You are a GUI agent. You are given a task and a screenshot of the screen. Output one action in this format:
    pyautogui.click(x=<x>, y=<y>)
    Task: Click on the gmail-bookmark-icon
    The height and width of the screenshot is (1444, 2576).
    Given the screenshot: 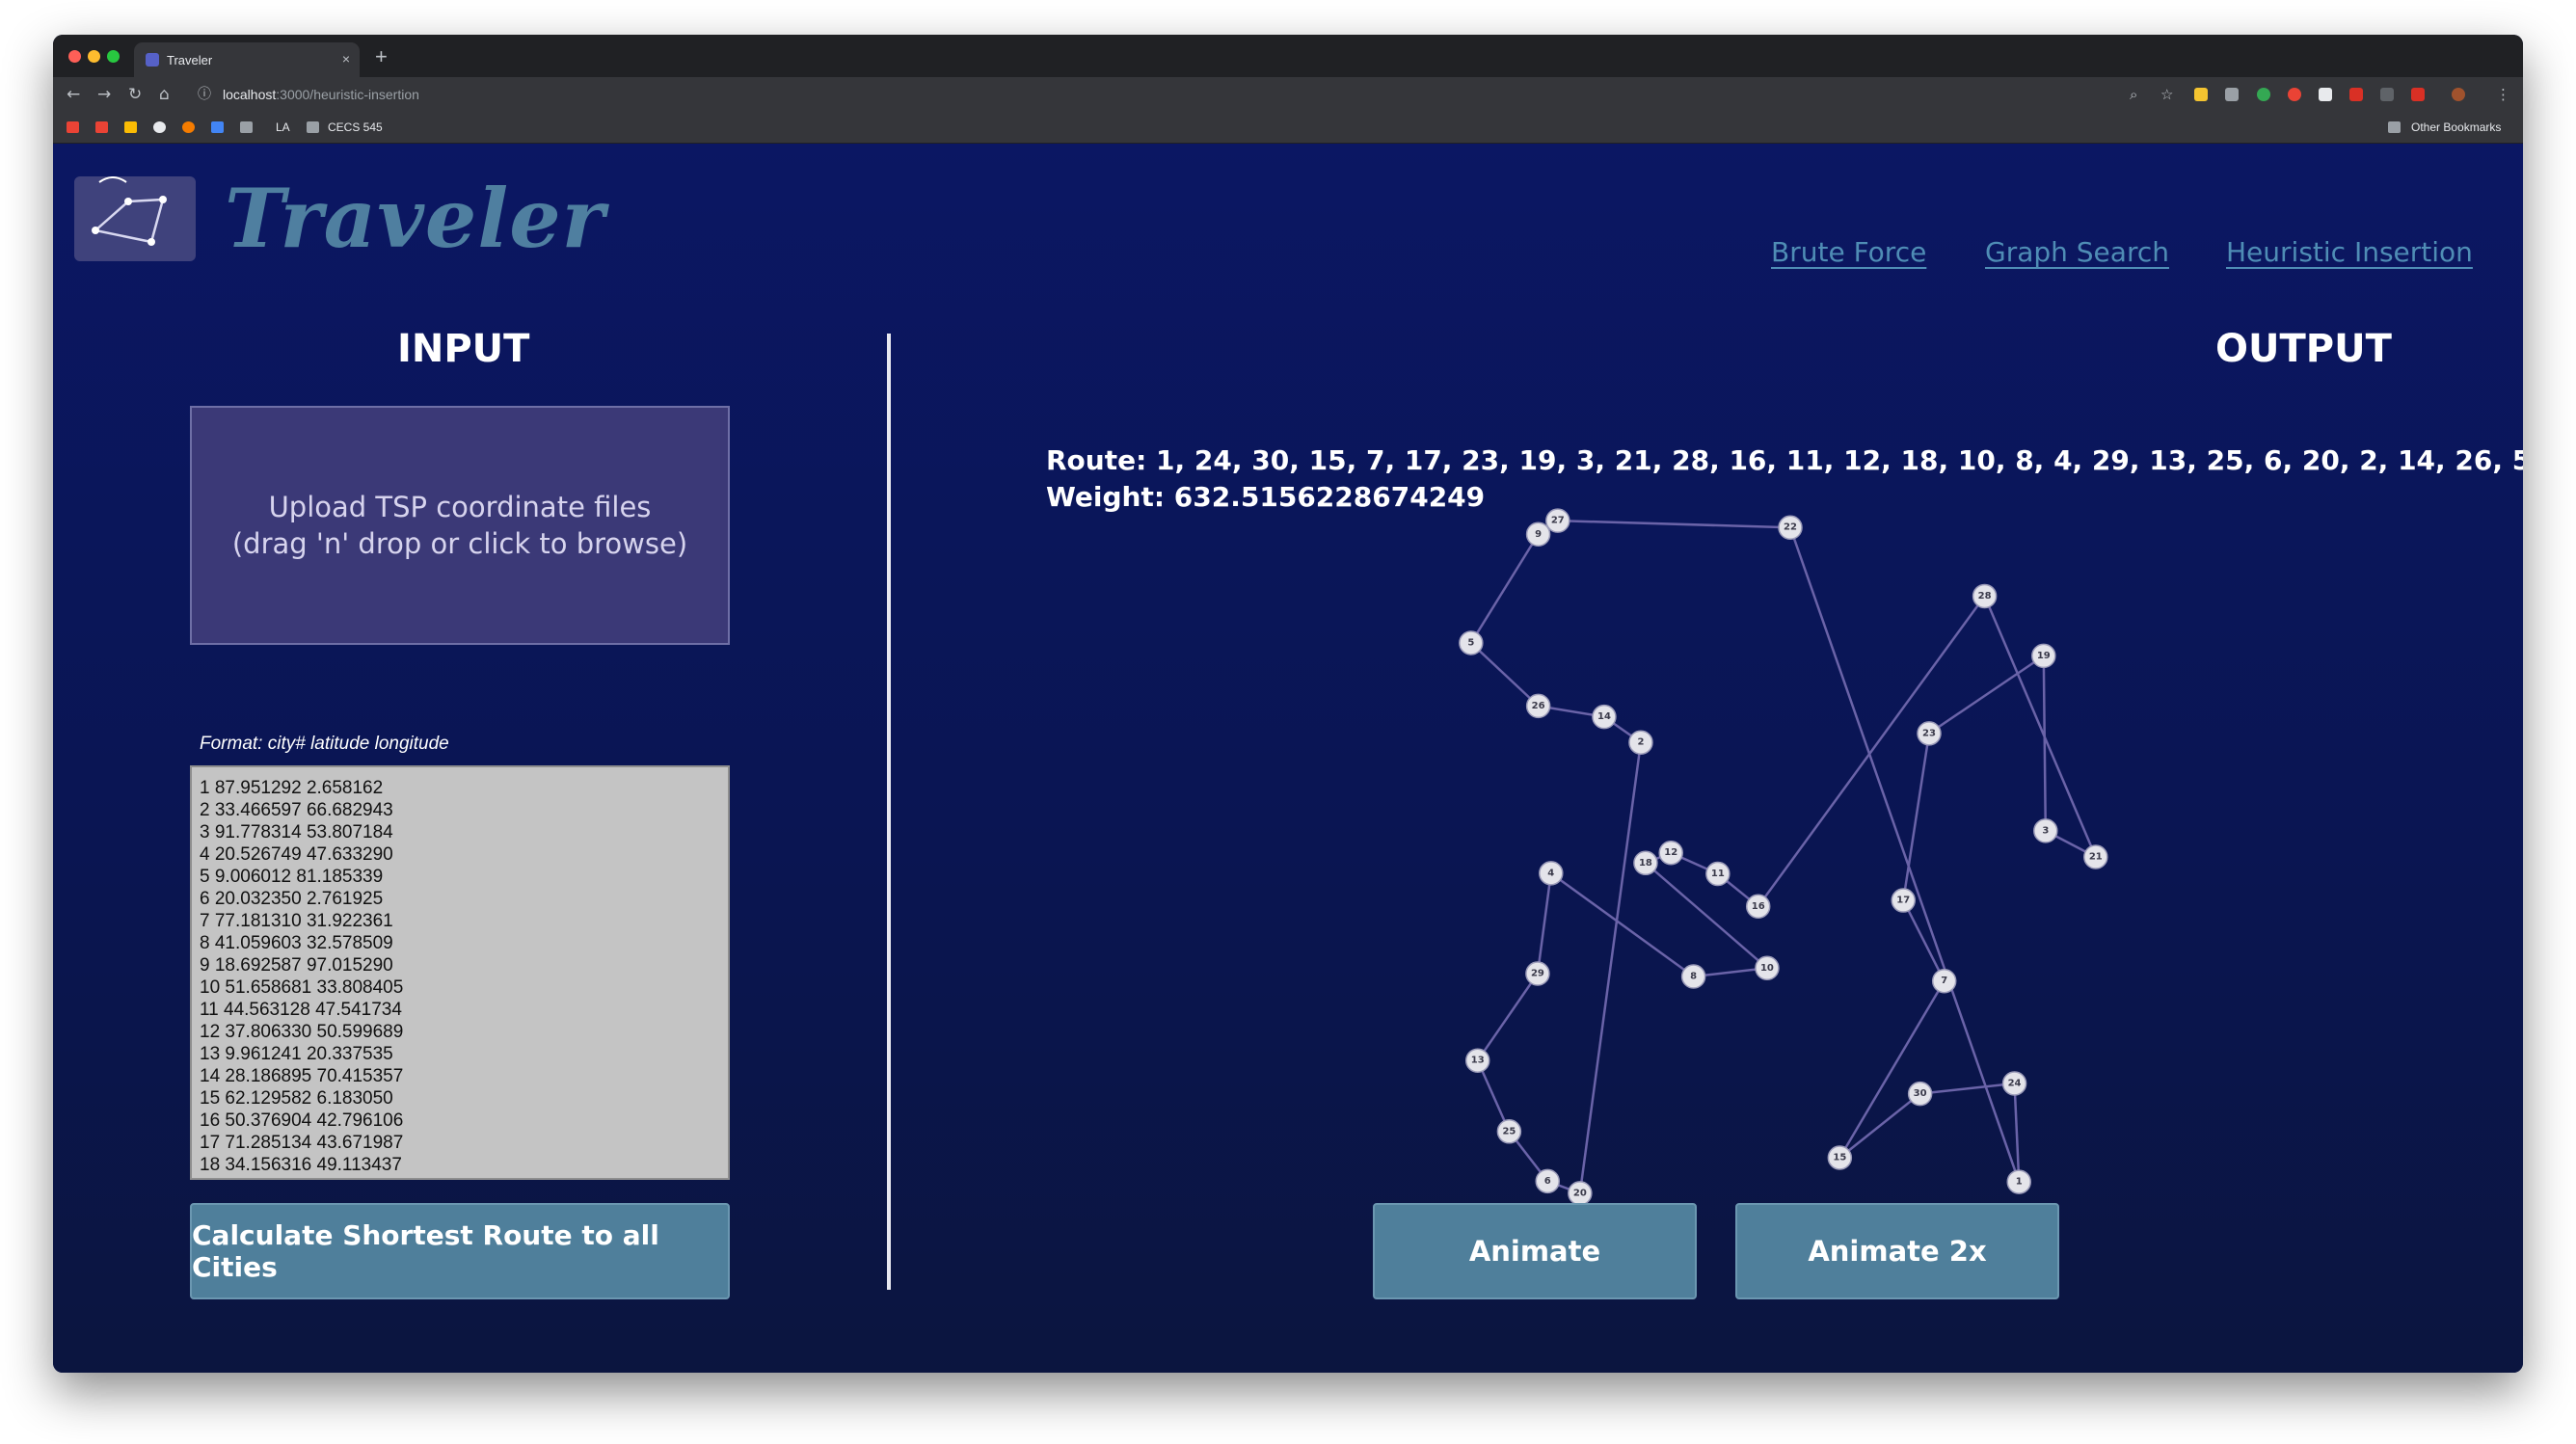 What is the action you would take?
    pyautogui.click(x=73, y=127)
    